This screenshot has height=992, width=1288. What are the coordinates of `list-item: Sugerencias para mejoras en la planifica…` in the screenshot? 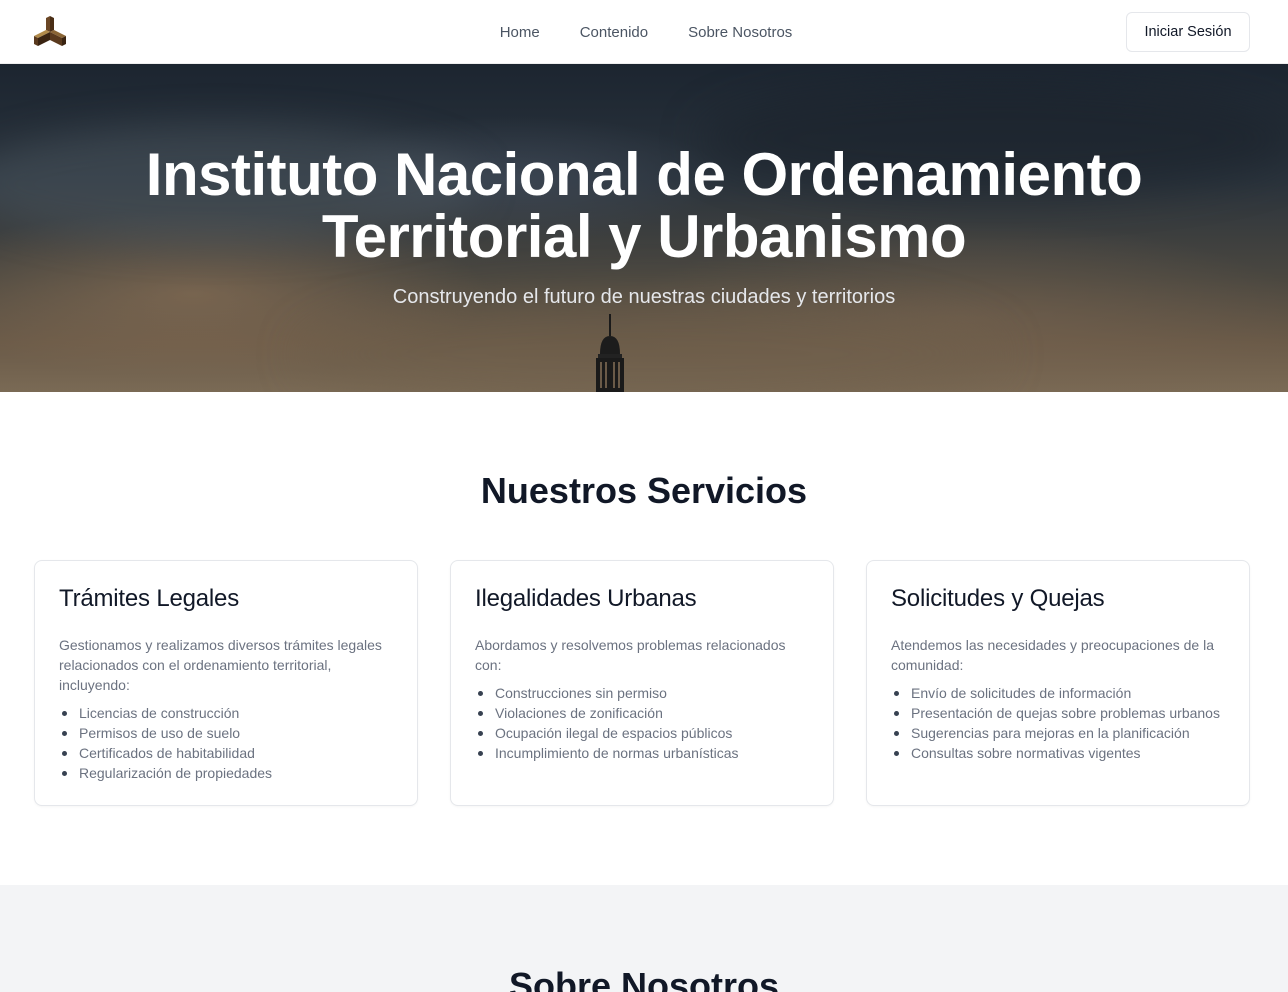 It's located at (1058, 733).